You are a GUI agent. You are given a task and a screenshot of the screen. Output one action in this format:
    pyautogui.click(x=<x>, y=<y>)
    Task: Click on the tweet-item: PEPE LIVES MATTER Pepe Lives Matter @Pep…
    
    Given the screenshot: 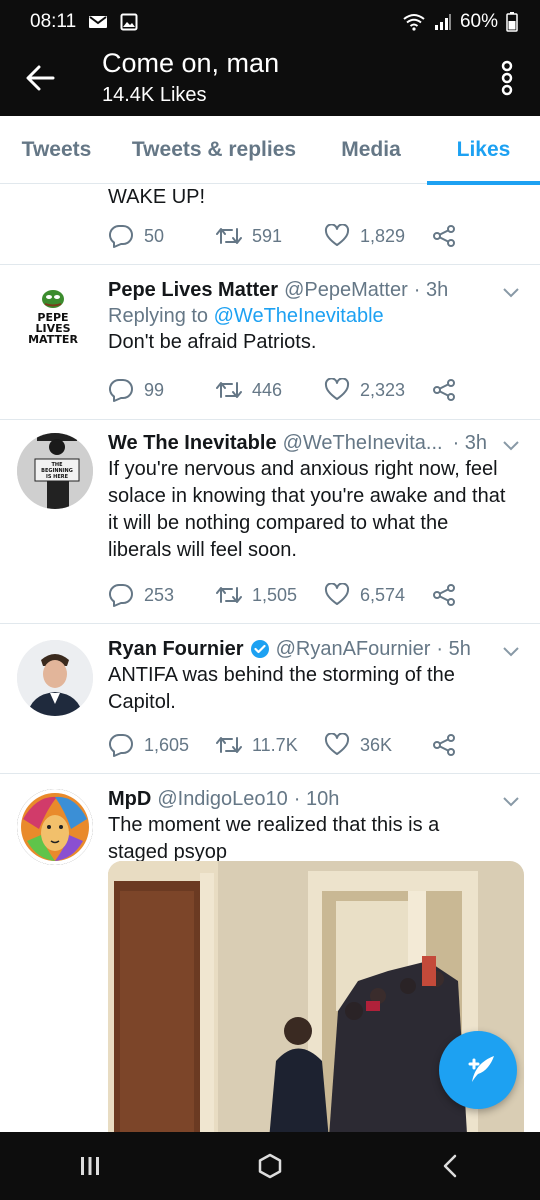 What is the action you would take?
    pyautogui.click(x=270, y=342)
    